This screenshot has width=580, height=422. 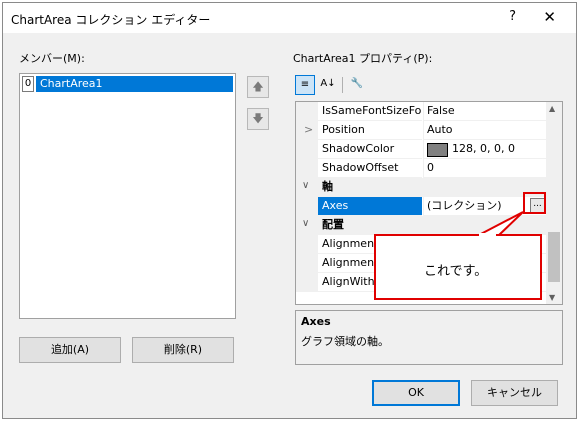 I want to click on category-name: 軸, so click(x=327, y=186).